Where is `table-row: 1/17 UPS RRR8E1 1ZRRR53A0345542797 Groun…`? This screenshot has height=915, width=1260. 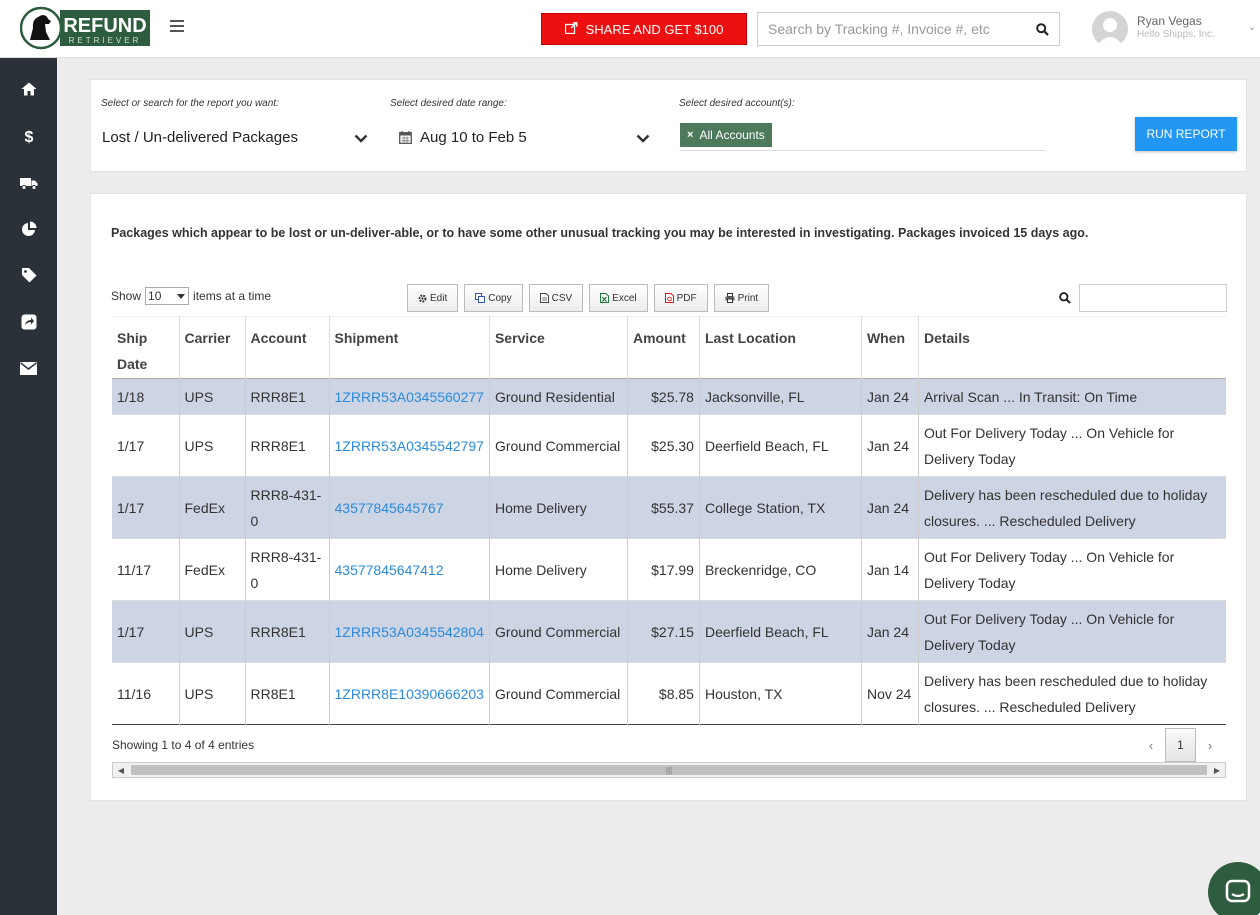
table-row: 1/17 UPS RRR8E1 1ZRRR53A0345542797 Groun… is located at coordinates (669, 445).